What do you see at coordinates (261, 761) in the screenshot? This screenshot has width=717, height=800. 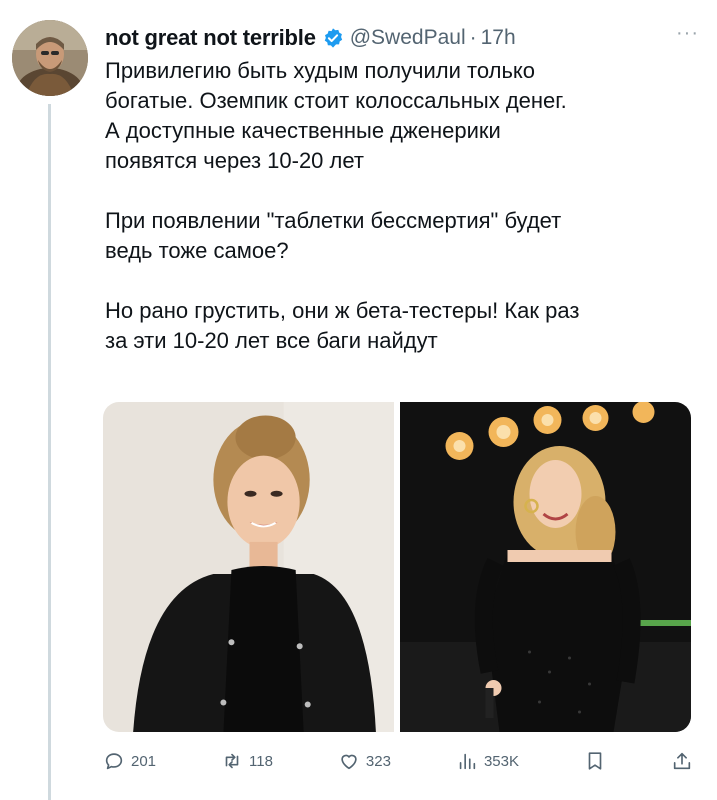 I see `retweet-count: 118` at bounding box center [261, 761].